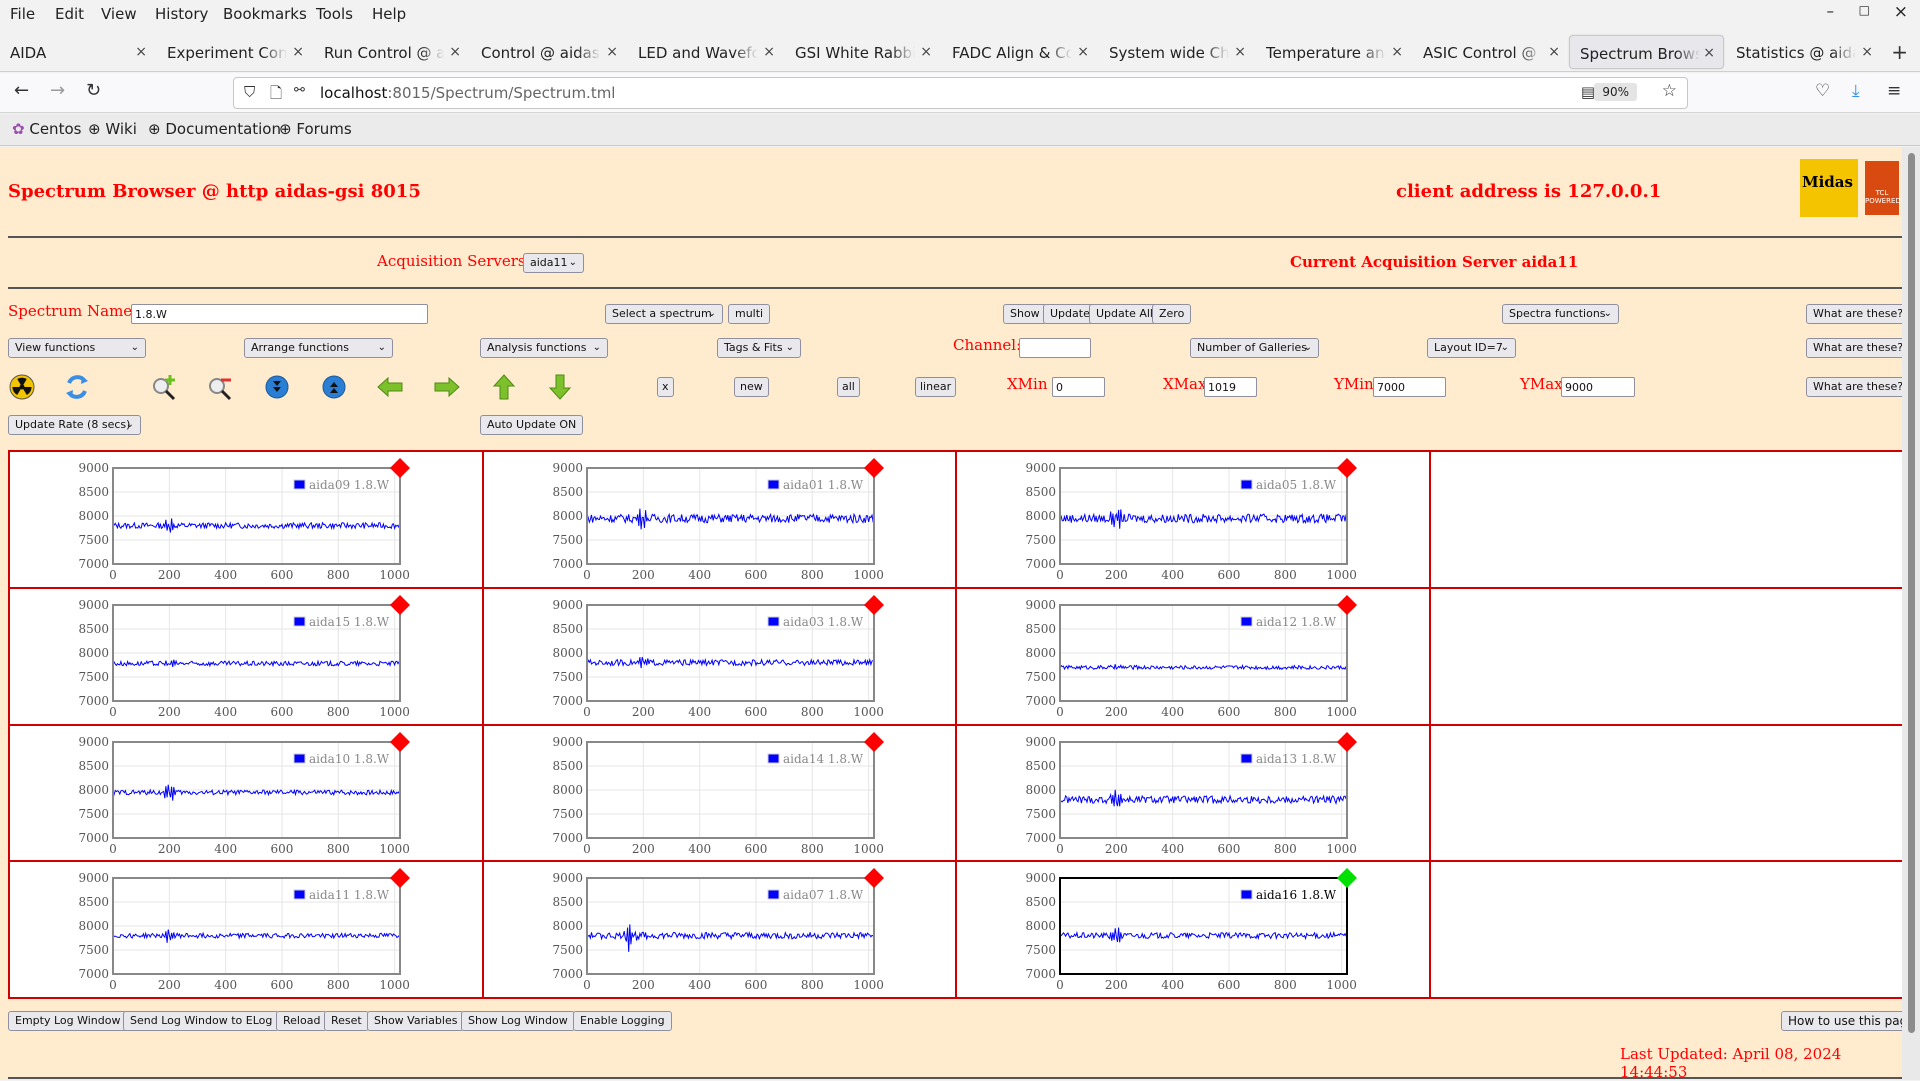 Image resolution: width=1920 pixels, height=1081 pixels. Describe the element at coordinates (249, 92) in the screenshot. I see `shield-icon: ⛉` at that location.